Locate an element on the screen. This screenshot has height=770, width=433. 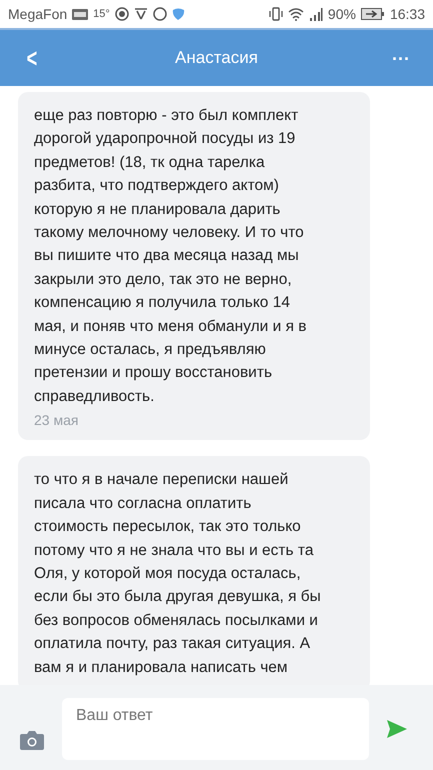
target-icon is located at coordinates (121, 14).